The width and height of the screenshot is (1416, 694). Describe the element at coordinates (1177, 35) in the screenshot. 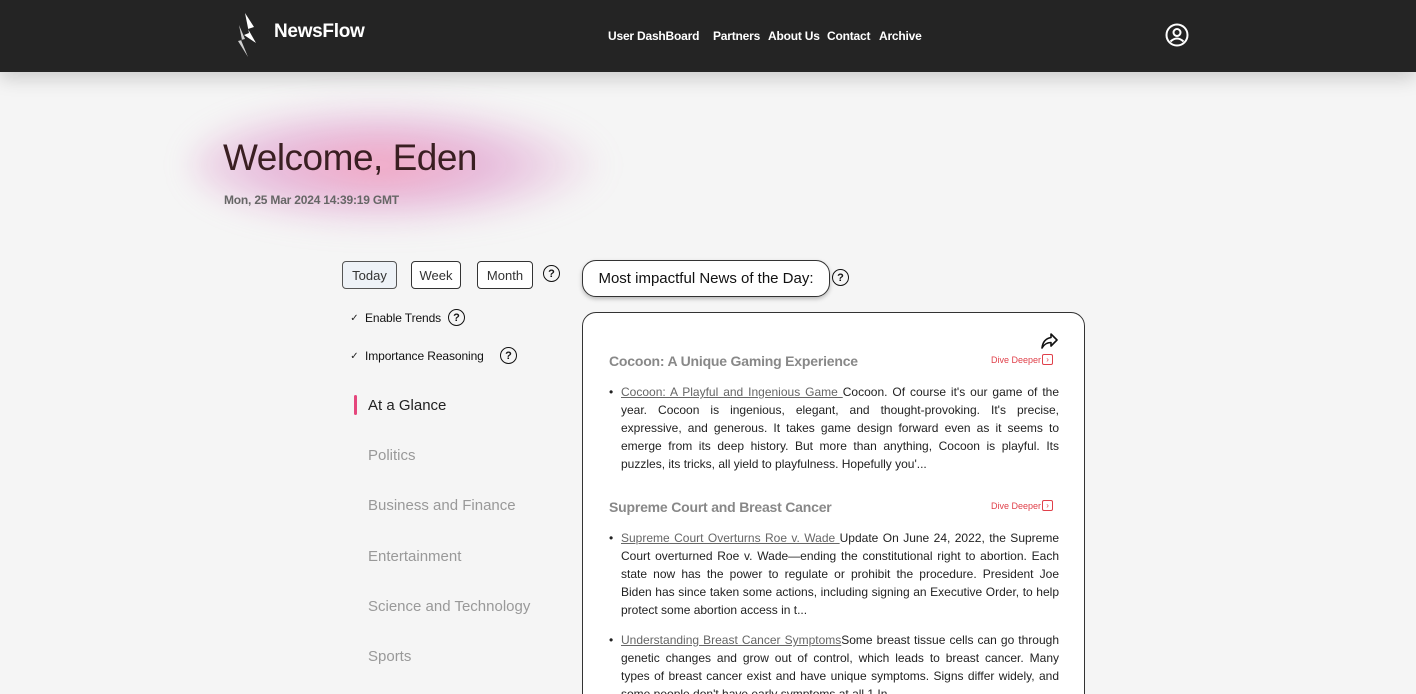

I see `user-profile-icon` at that location.